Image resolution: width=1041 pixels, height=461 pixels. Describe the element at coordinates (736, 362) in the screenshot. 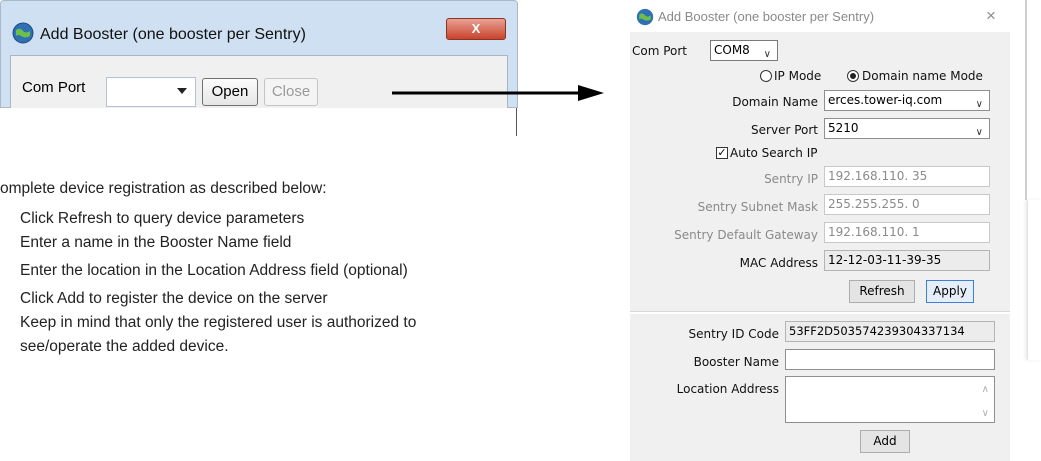

I see `booster-name-label: Booster Name` at that location.